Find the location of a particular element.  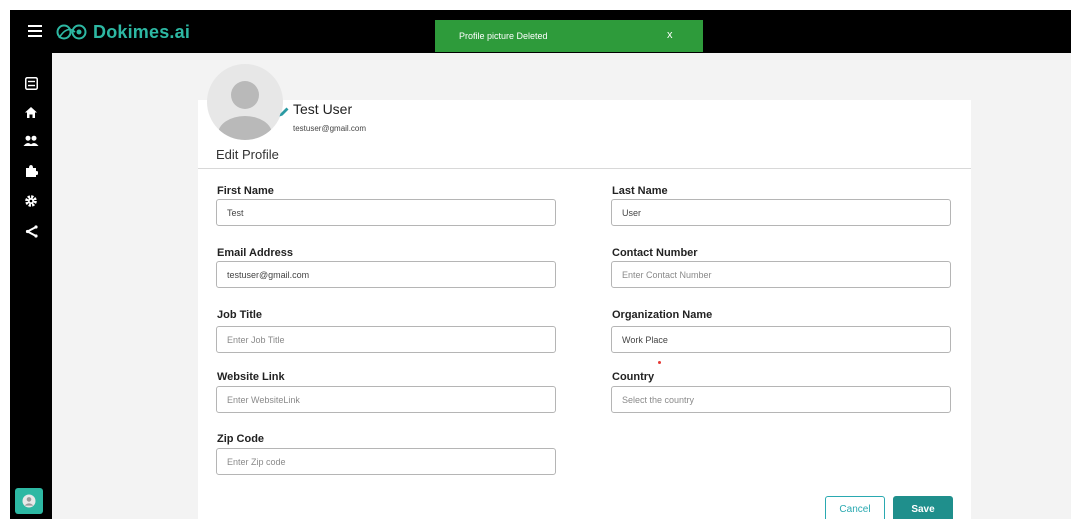

zip-code-label: Zip Code is located at coordinates (241, 439).